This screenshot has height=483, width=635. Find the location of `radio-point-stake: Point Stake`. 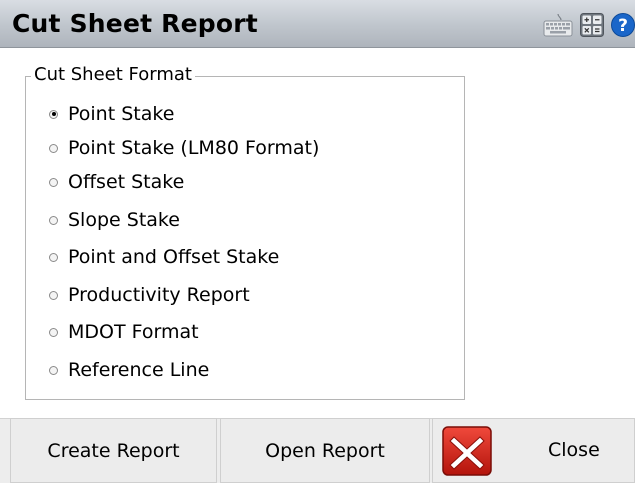

radio-point-stake: Point Stake is located at coordinates (111, 114).